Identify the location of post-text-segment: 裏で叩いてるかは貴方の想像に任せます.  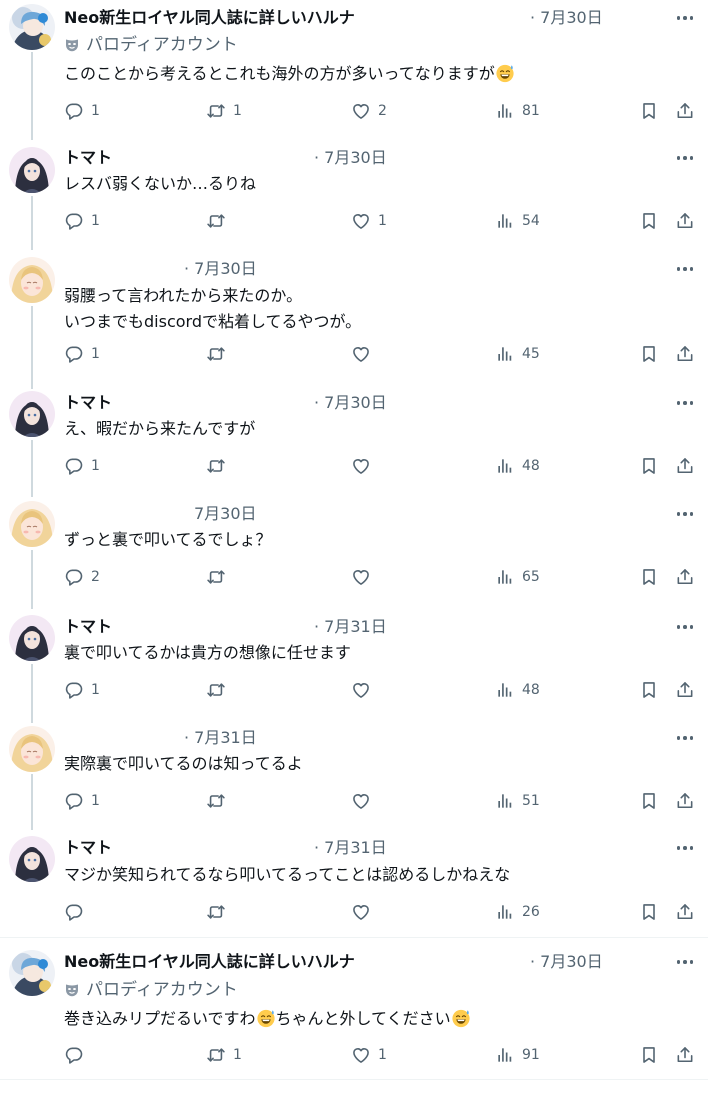
(207, 652).